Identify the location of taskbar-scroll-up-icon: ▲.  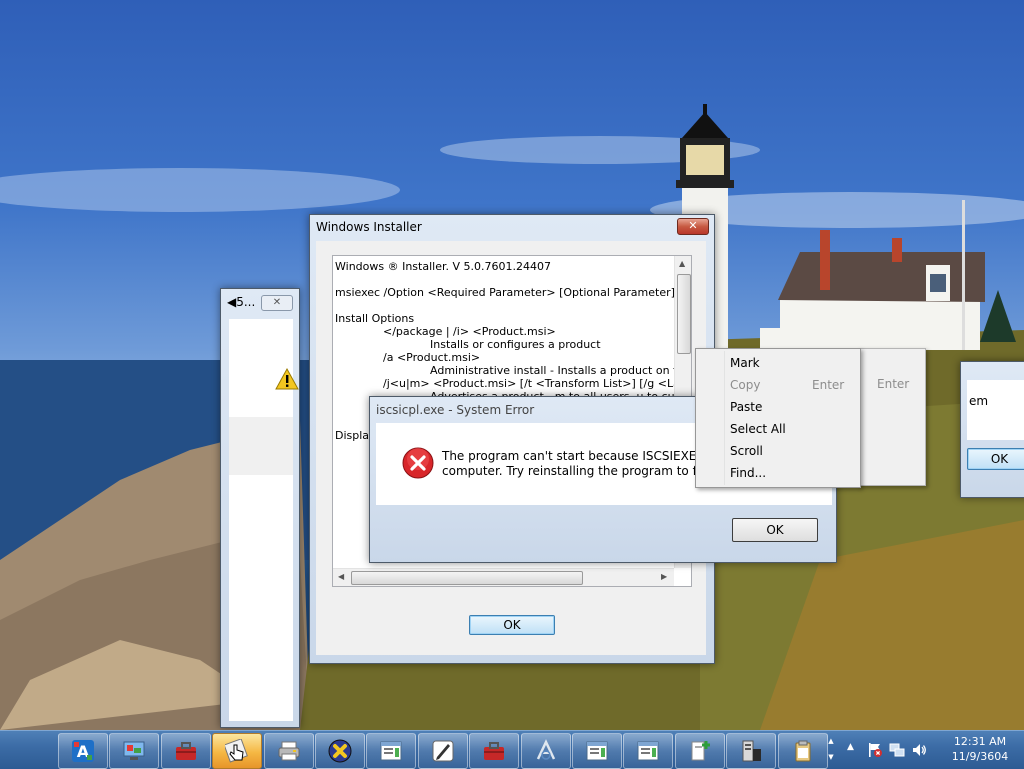
(831, 741).